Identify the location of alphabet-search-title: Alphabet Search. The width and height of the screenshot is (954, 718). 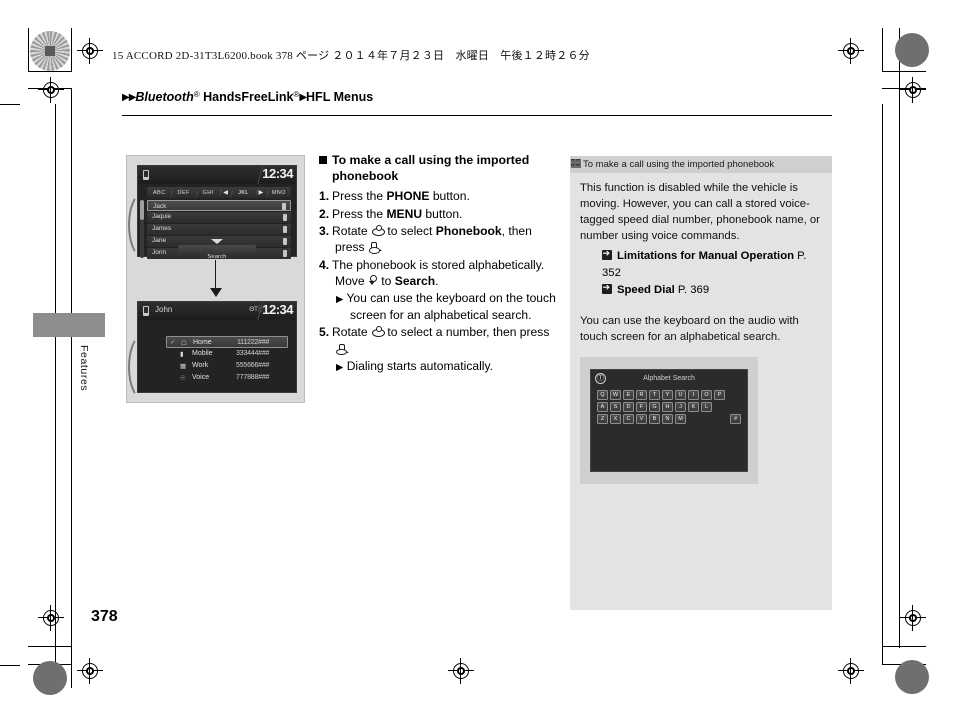
(669, 378).